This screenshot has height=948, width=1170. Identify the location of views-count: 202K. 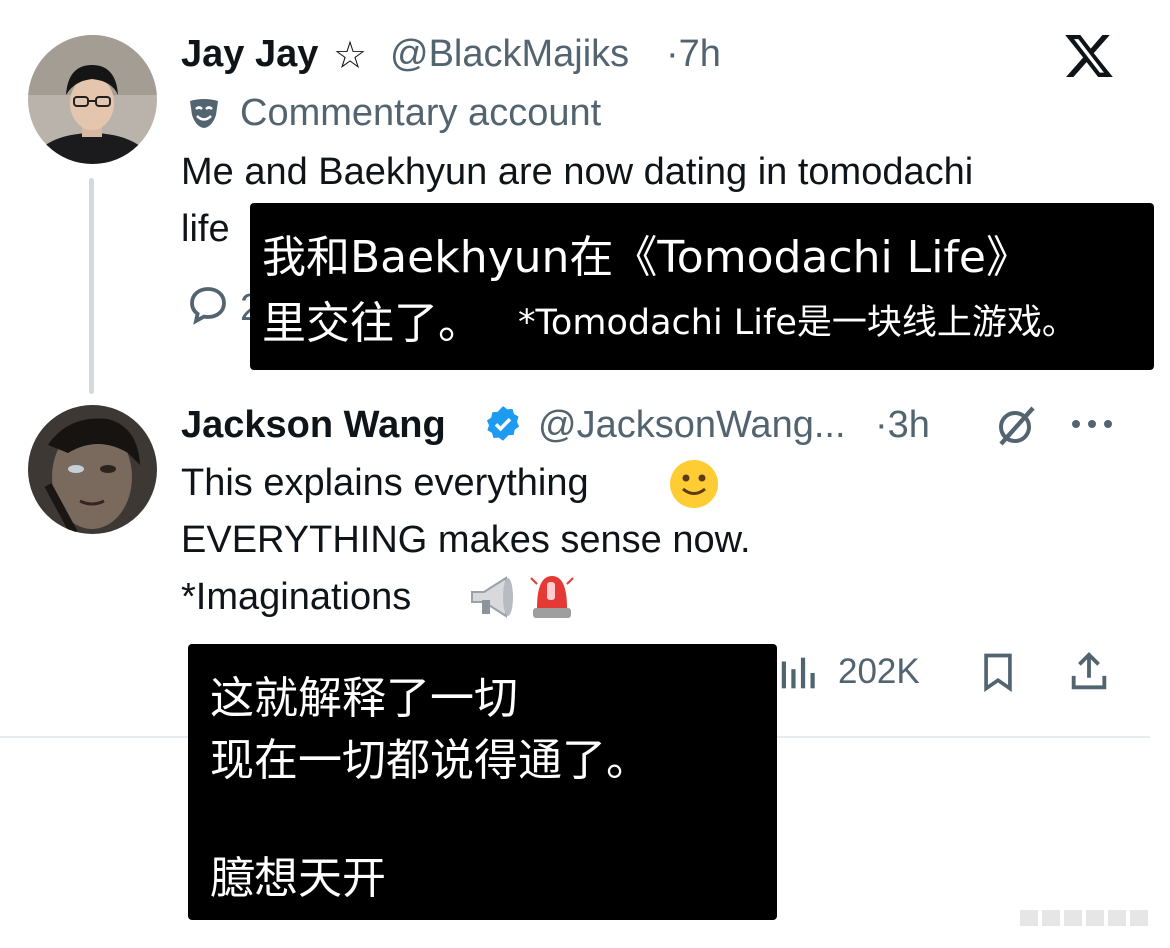
(879, 671).